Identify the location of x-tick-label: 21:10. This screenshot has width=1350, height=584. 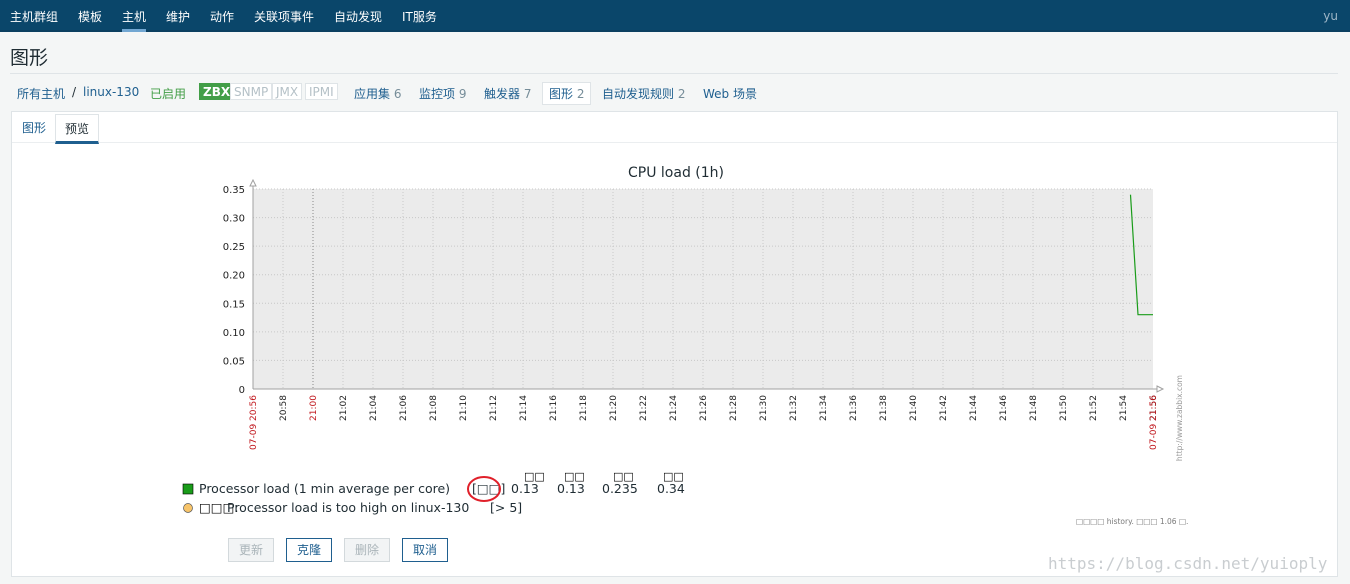
(464, 408).